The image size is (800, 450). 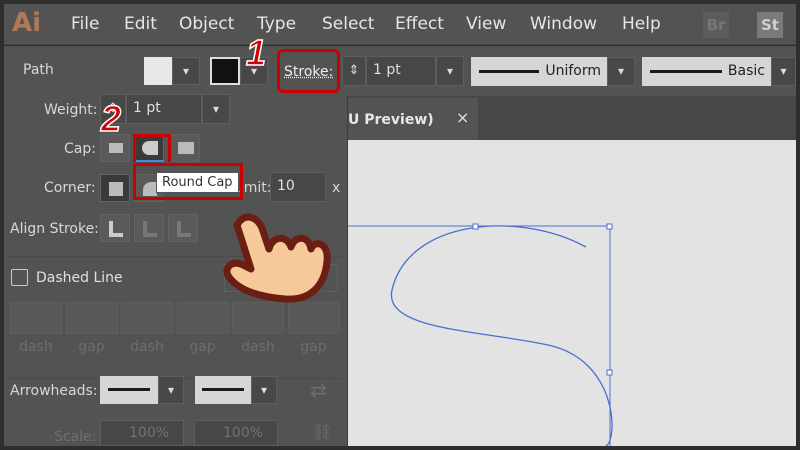 What do you see at coordinates (111, 118) in the screenshot?
I see `step-2-marker: 2` at bounding box center [111, 118].